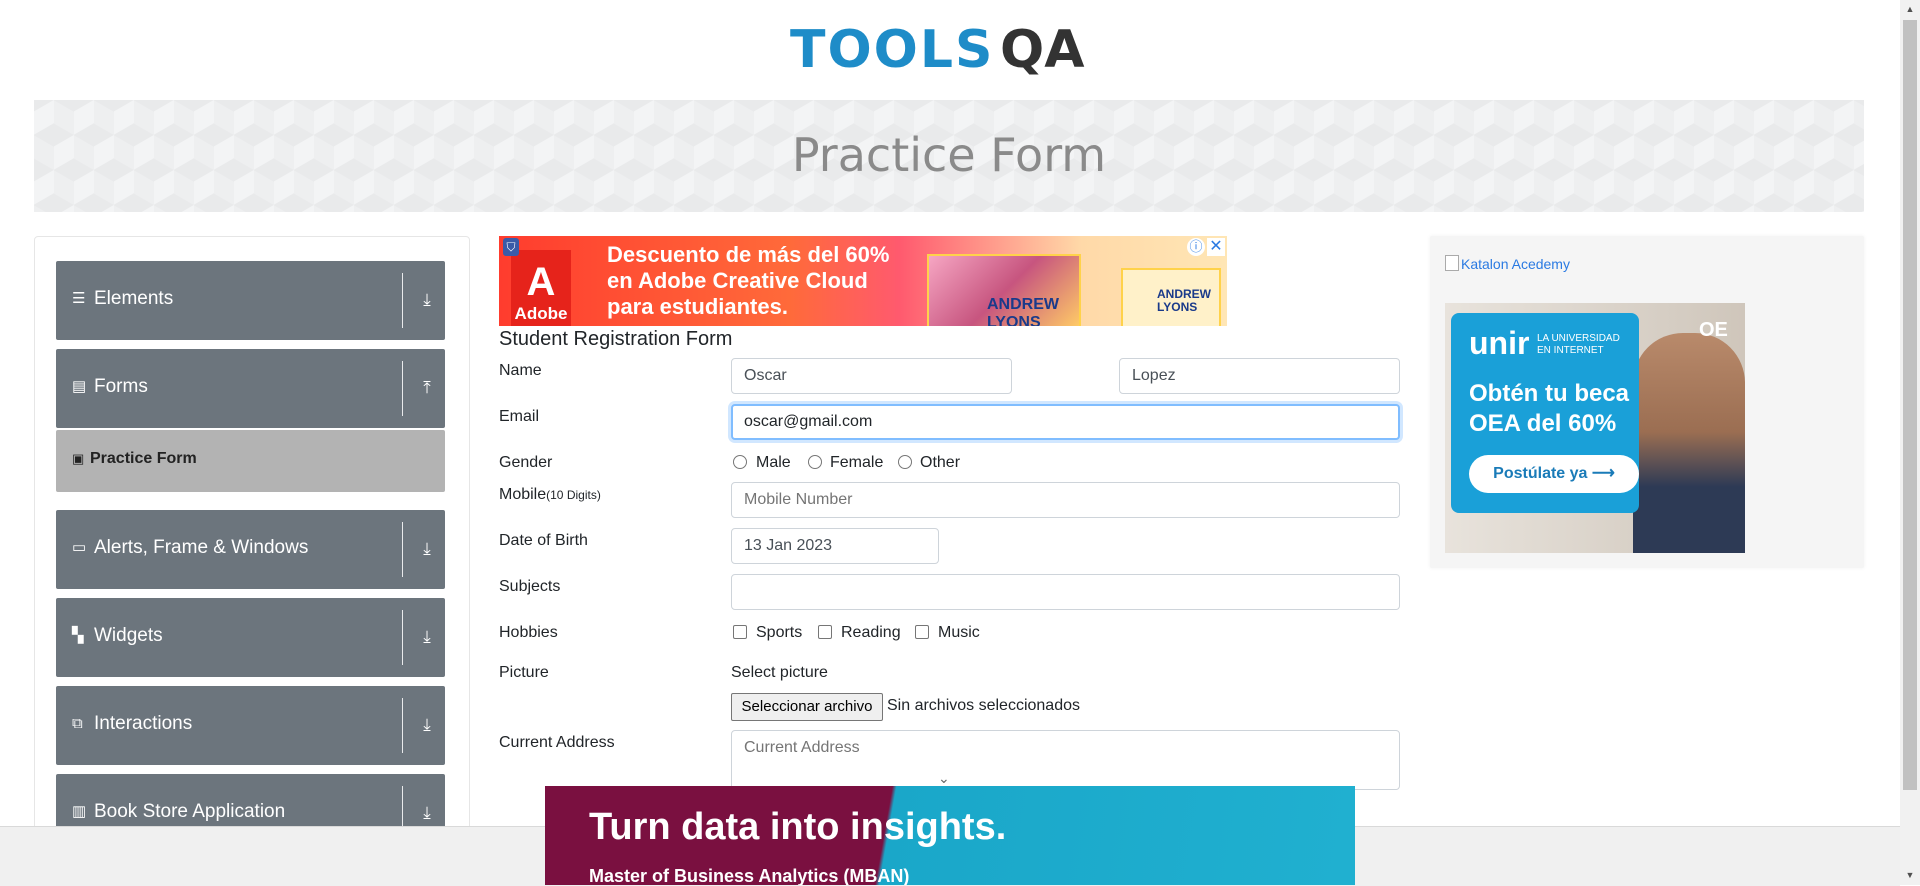  I want to click on scroll-down-icon: ▼, so click(1910, 876).